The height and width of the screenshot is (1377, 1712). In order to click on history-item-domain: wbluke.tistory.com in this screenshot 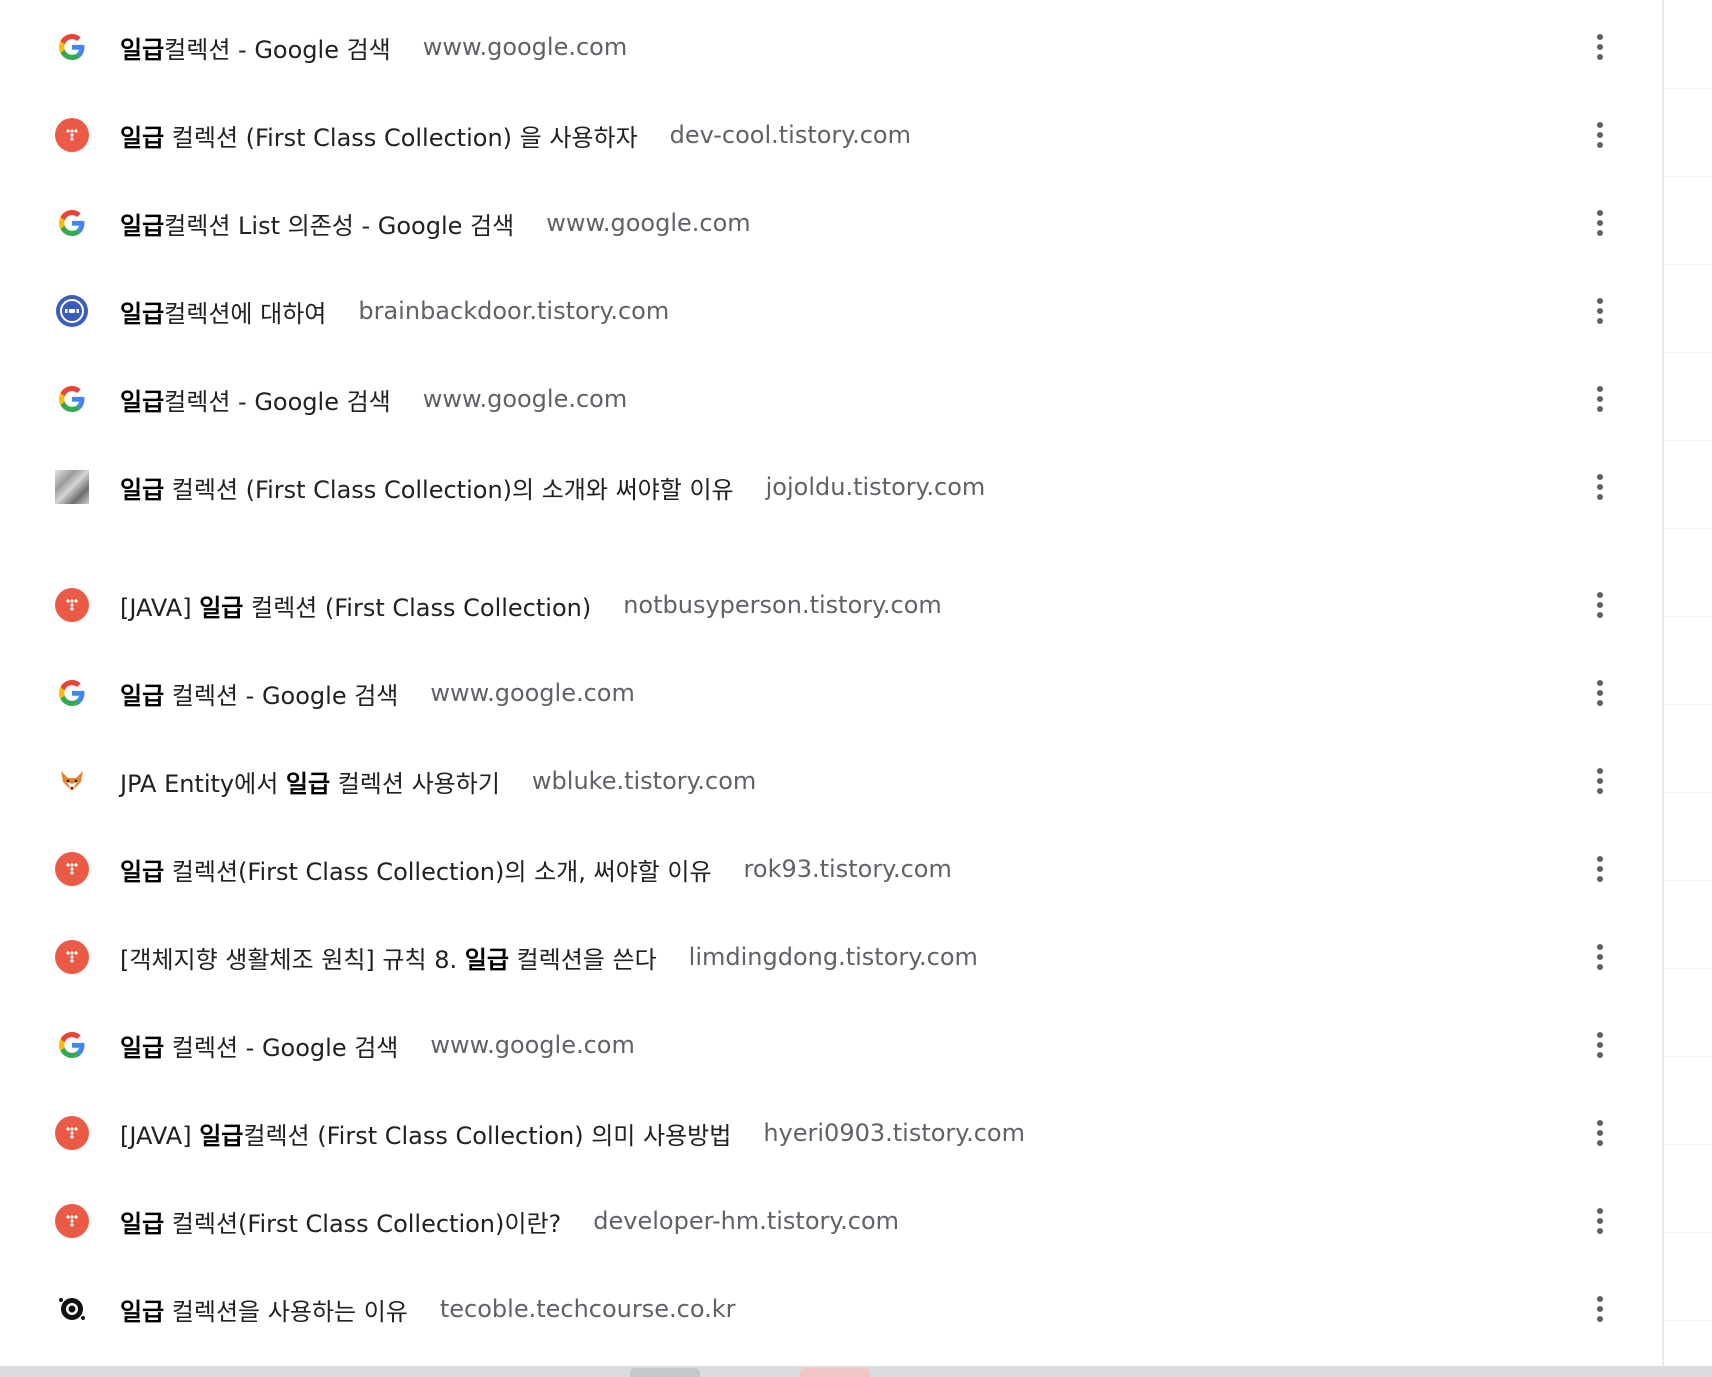, I will do `click(644, 781)`.